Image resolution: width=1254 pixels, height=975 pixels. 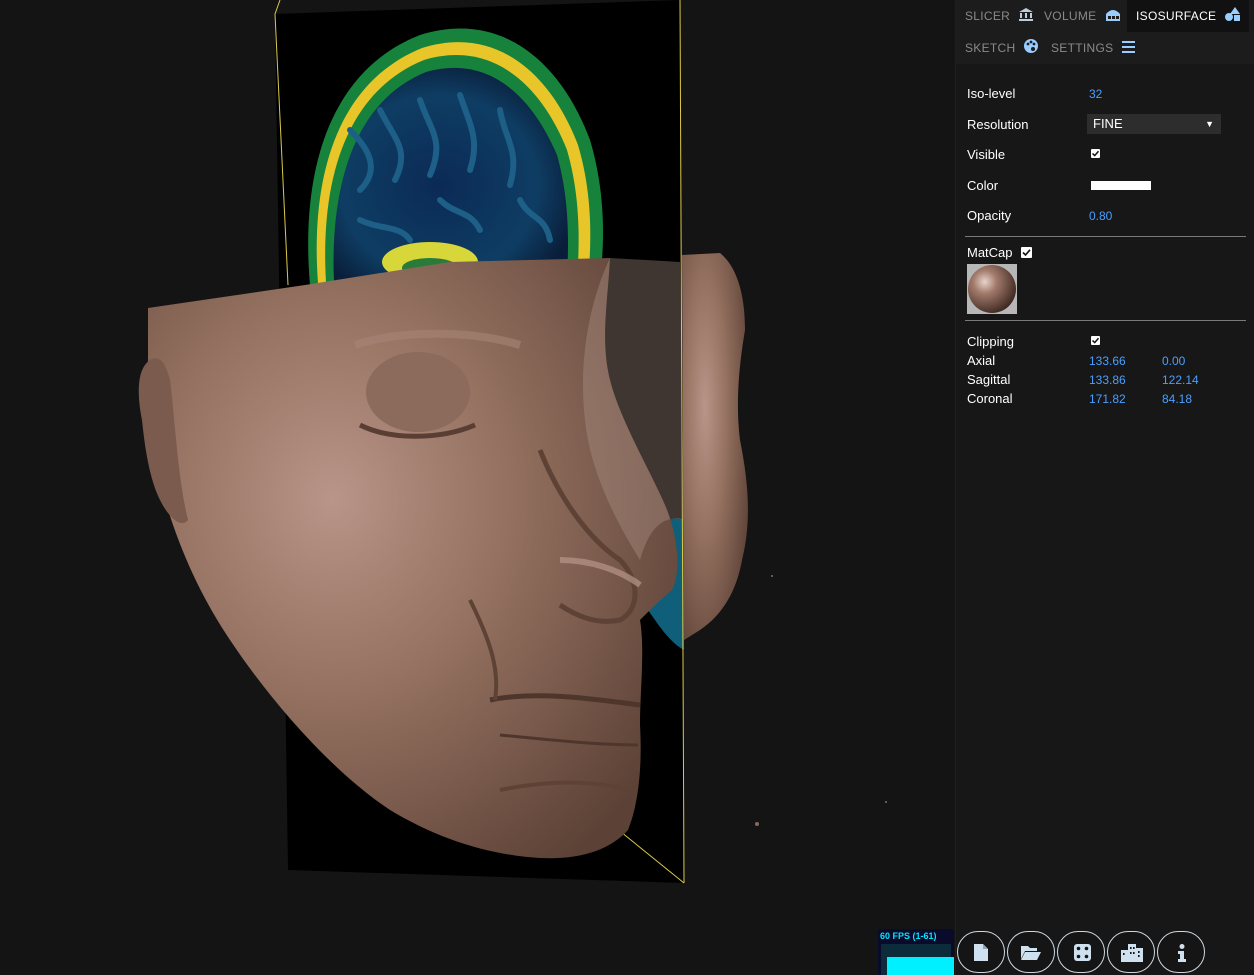 What do you see at coordinates (1026, 252) in the screenshot?
I see `matcap-checkbox` at bounding box center [1026, 252].